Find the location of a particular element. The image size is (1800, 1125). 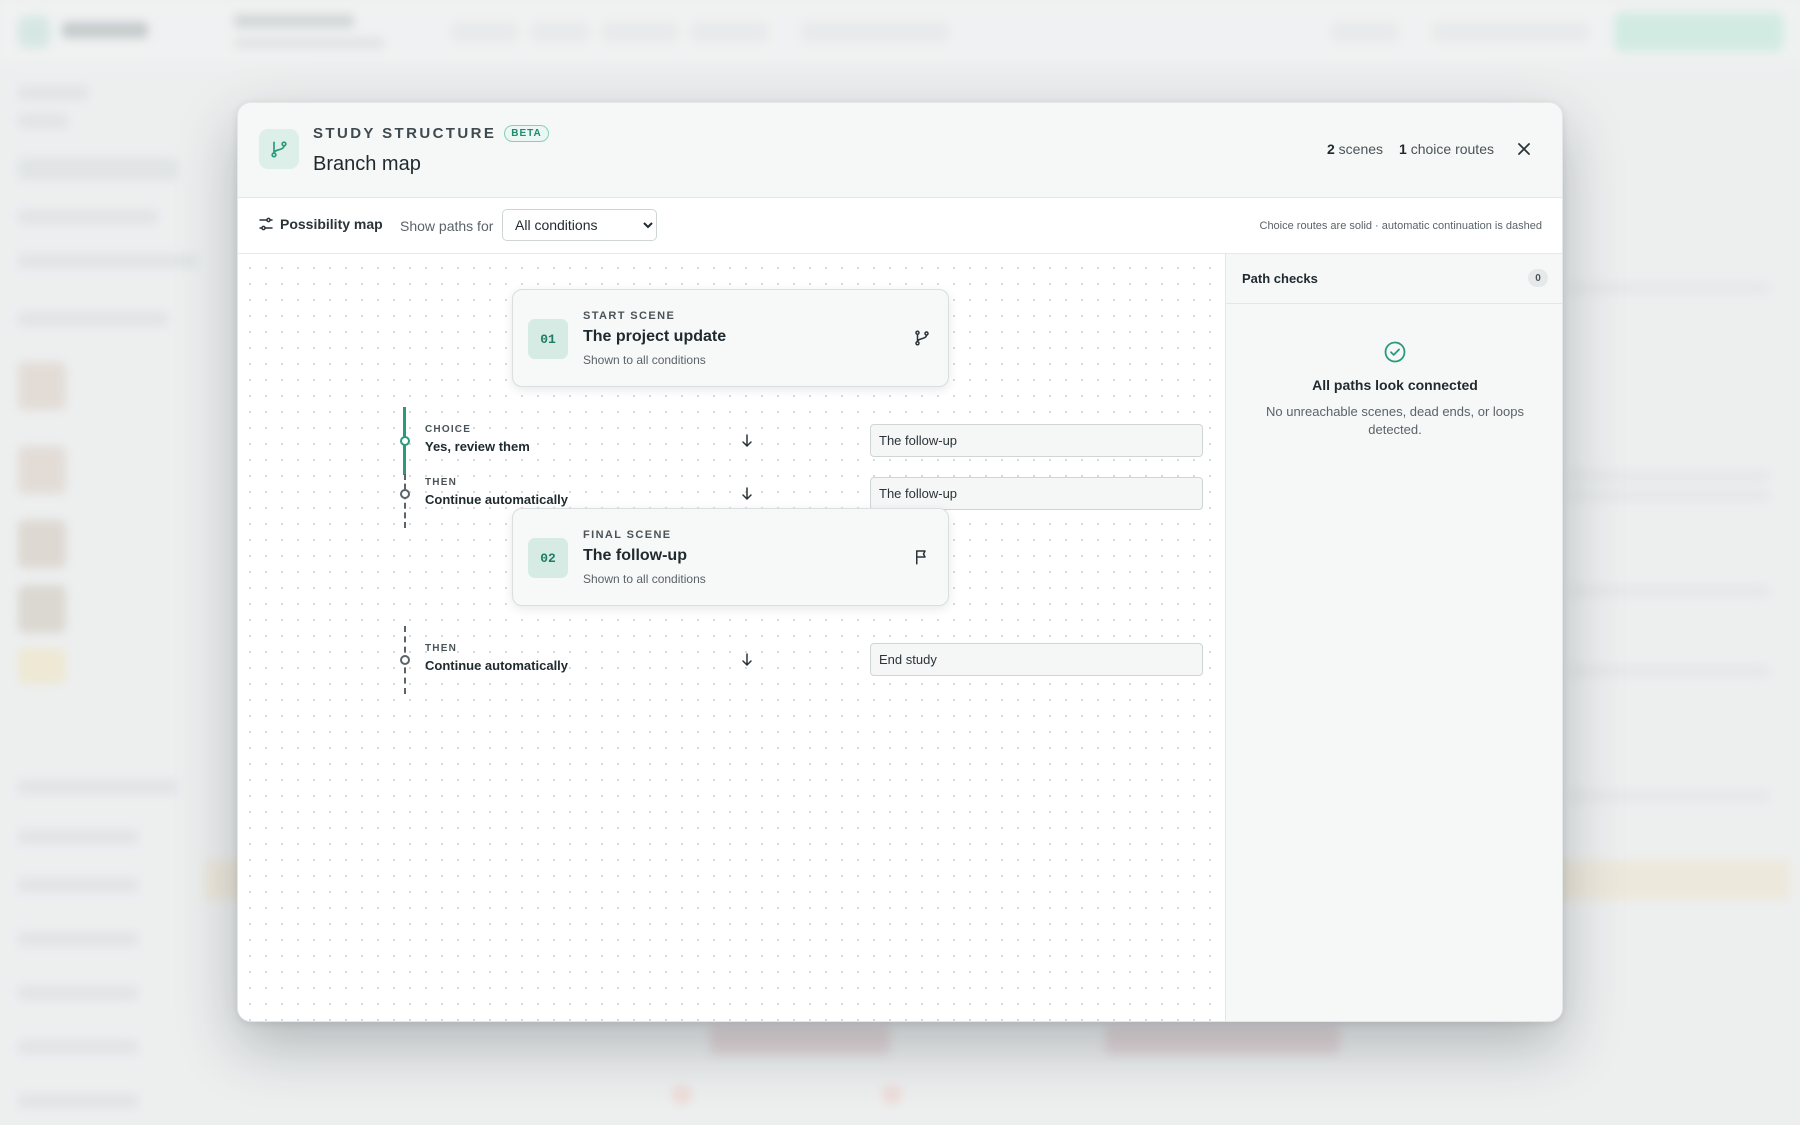

header-stats: 2 scenes 1 choice routes is located at coordinates (1410, 149).